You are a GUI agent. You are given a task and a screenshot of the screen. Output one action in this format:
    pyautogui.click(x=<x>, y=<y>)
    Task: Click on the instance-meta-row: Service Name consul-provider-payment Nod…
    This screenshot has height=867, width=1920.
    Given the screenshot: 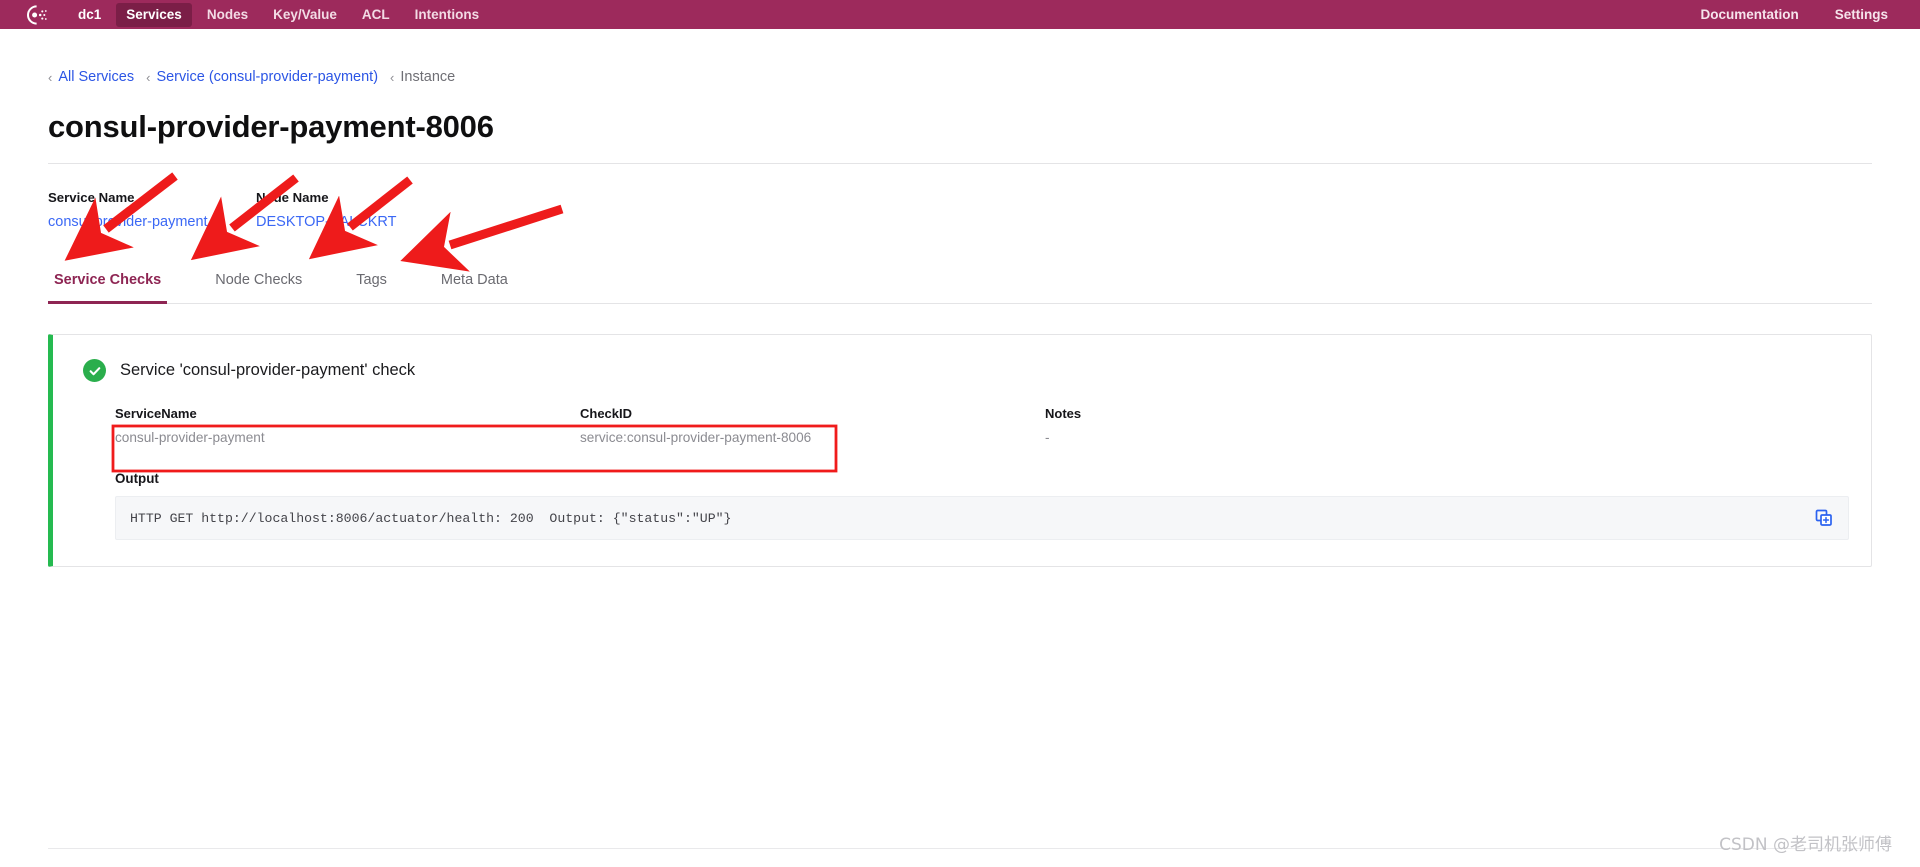 What is the action you would take?
    pyautogui.click(x=960, y=210)
    